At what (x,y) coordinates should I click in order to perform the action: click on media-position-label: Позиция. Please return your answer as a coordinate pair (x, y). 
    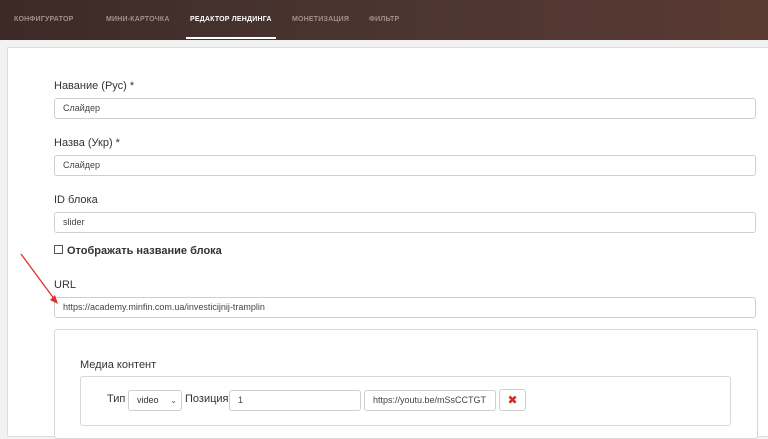
    Looking at the image, I should click on (207, 399).